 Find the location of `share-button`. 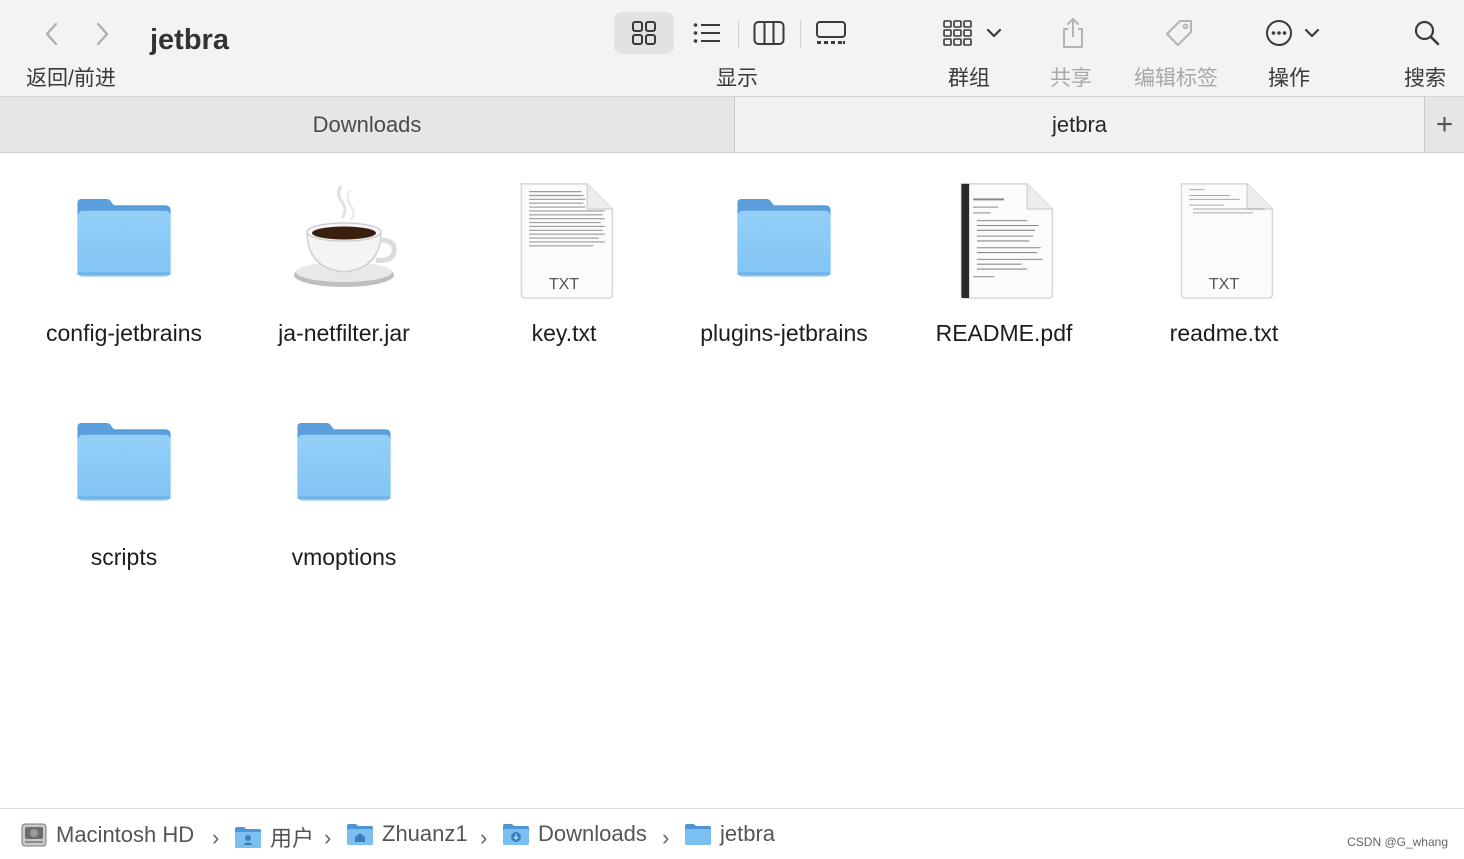

share-button is located at coordinates (1073, 33).